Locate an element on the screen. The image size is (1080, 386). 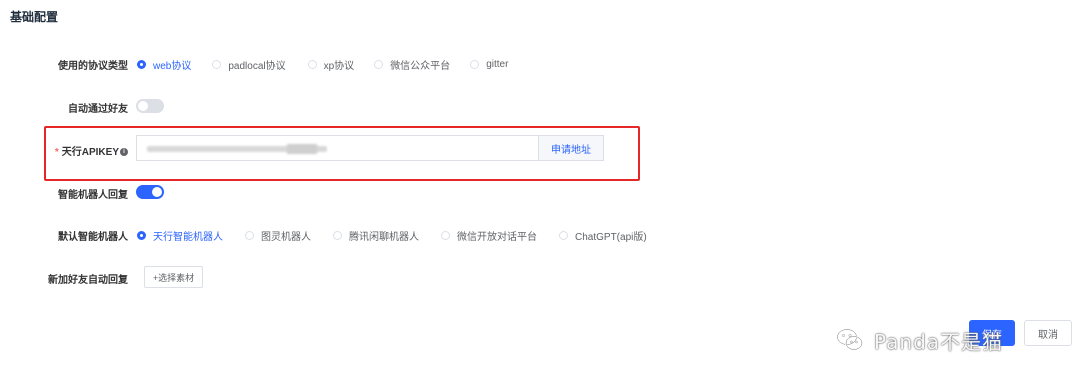
radio-web: web协议 is located at coordinates (164, 64).